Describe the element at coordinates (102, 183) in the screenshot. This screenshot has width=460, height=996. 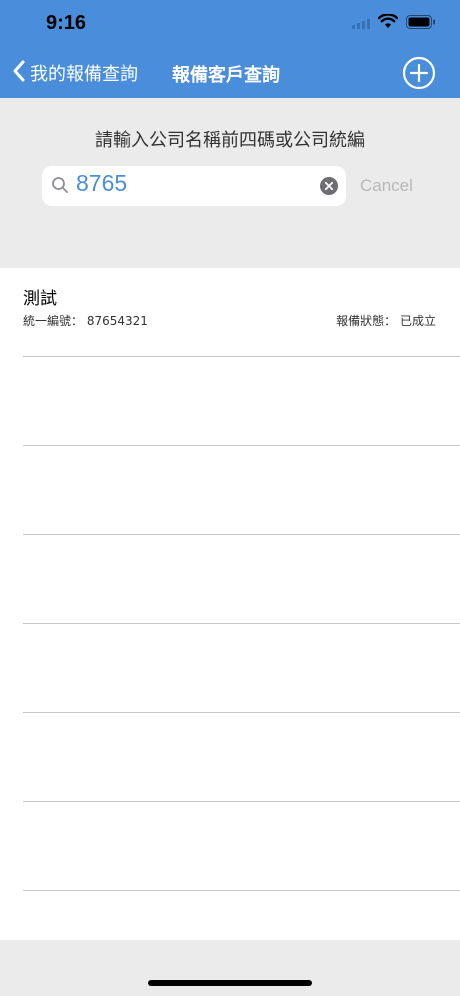
I see `search-value: 8765` at that location.